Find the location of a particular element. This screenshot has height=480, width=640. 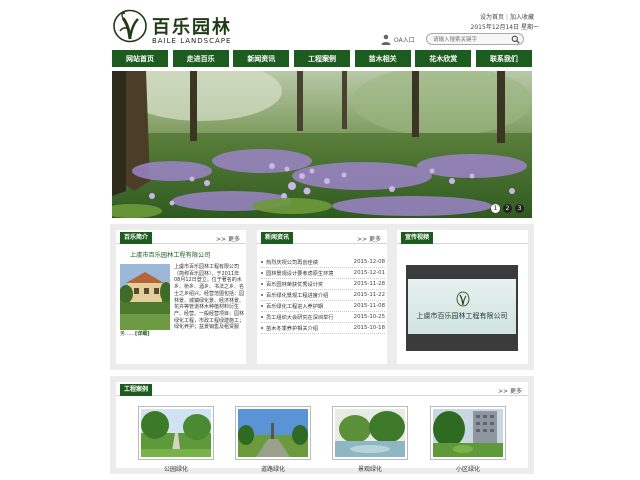

add-favorite-link: 加入收藏 is located at coordinates (522, 17).